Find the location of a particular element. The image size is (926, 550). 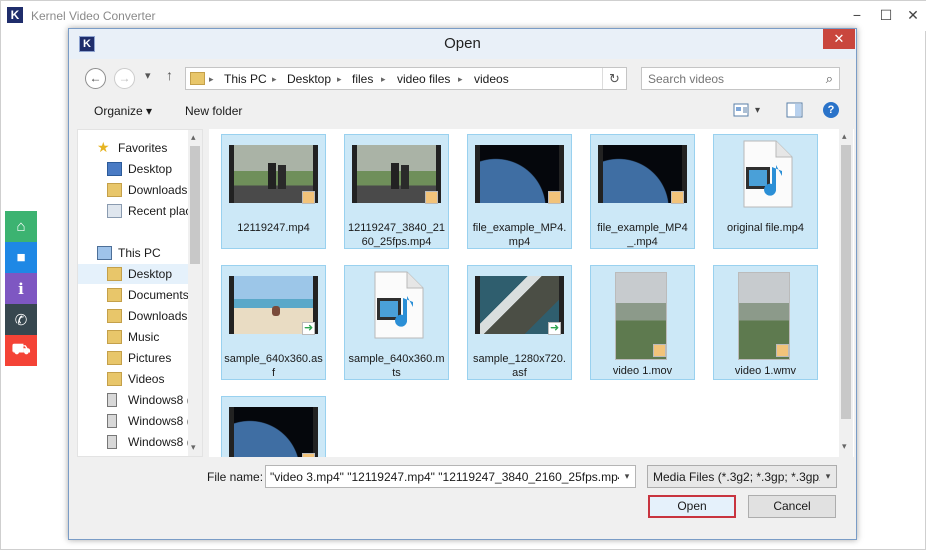

file-item is located at coordinates (273, 426).